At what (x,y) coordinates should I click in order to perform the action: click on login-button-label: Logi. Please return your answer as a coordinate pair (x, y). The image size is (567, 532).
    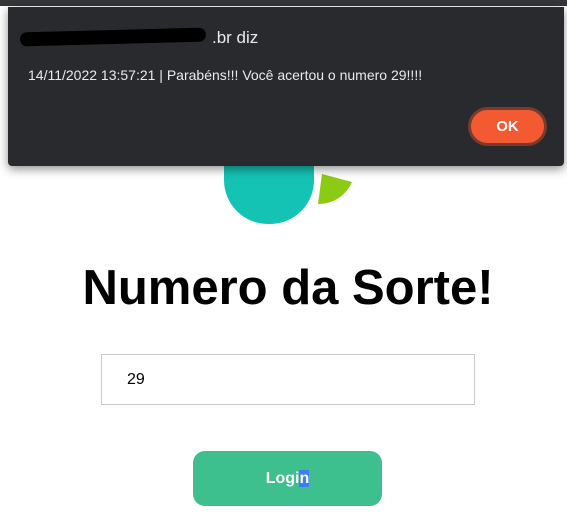
    Looking at the image, I should click on (282, 478).